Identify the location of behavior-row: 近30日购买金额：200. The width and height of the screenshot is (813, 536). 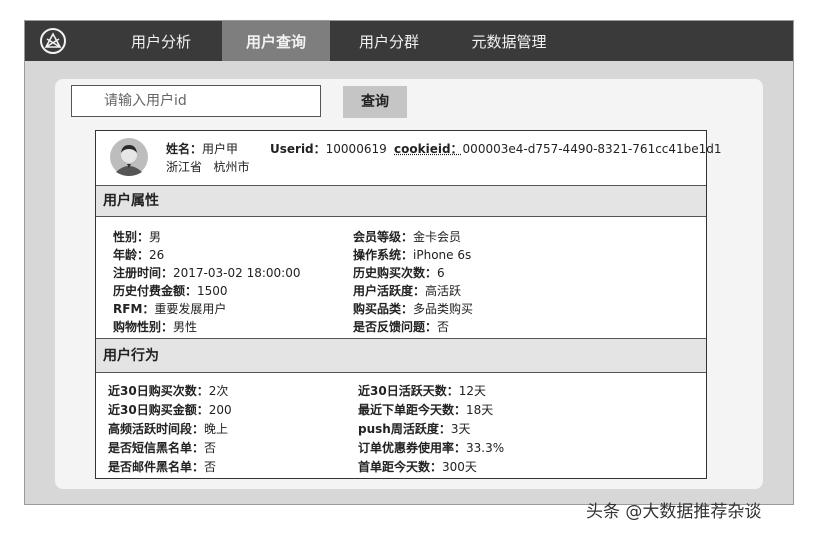
(170, 410).